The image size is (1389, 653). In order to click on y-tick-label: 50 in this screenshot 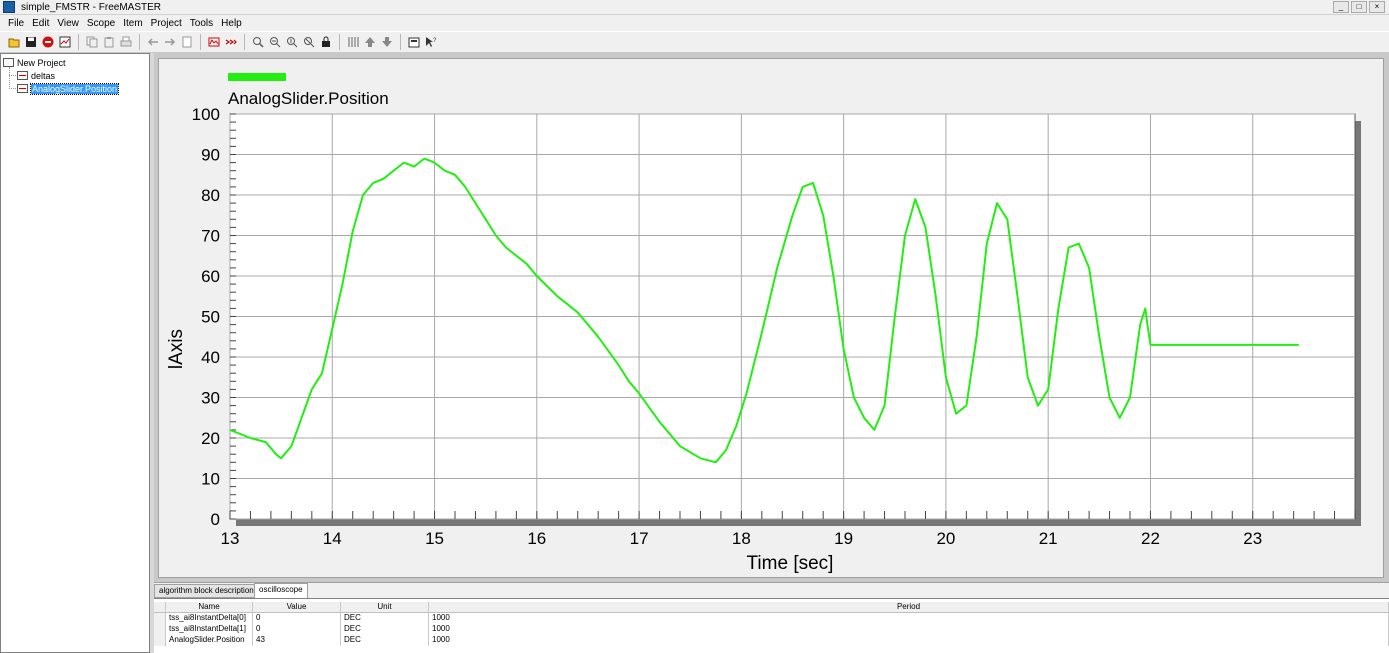, I will do `click(210, 317)`.